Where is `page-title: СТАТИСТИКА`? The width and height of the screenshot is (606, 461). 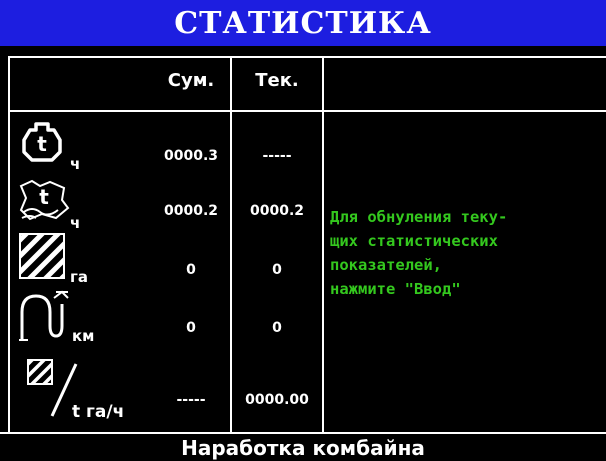
page-title: СТАТИСТИКА is located at coordinates (303, 23).